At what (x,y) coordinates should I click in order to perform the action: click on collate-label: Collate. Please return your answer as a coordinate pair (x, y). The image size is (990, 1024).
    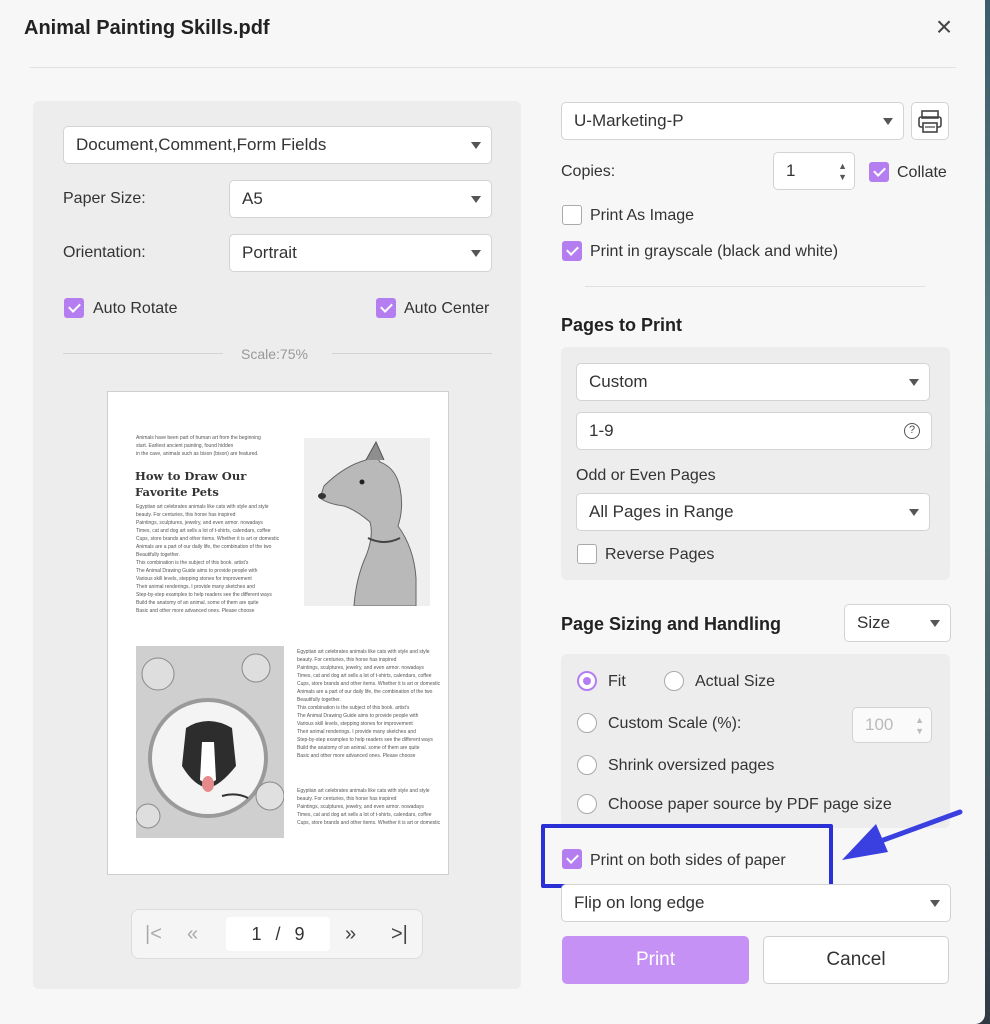
    Looking at the image, I should click on (922, 172).